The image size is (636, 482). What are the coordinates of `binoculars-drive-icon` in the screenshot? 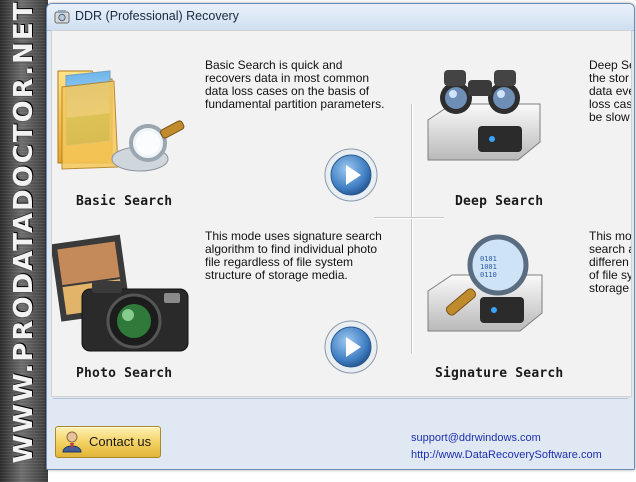 It's located at (484, 115).